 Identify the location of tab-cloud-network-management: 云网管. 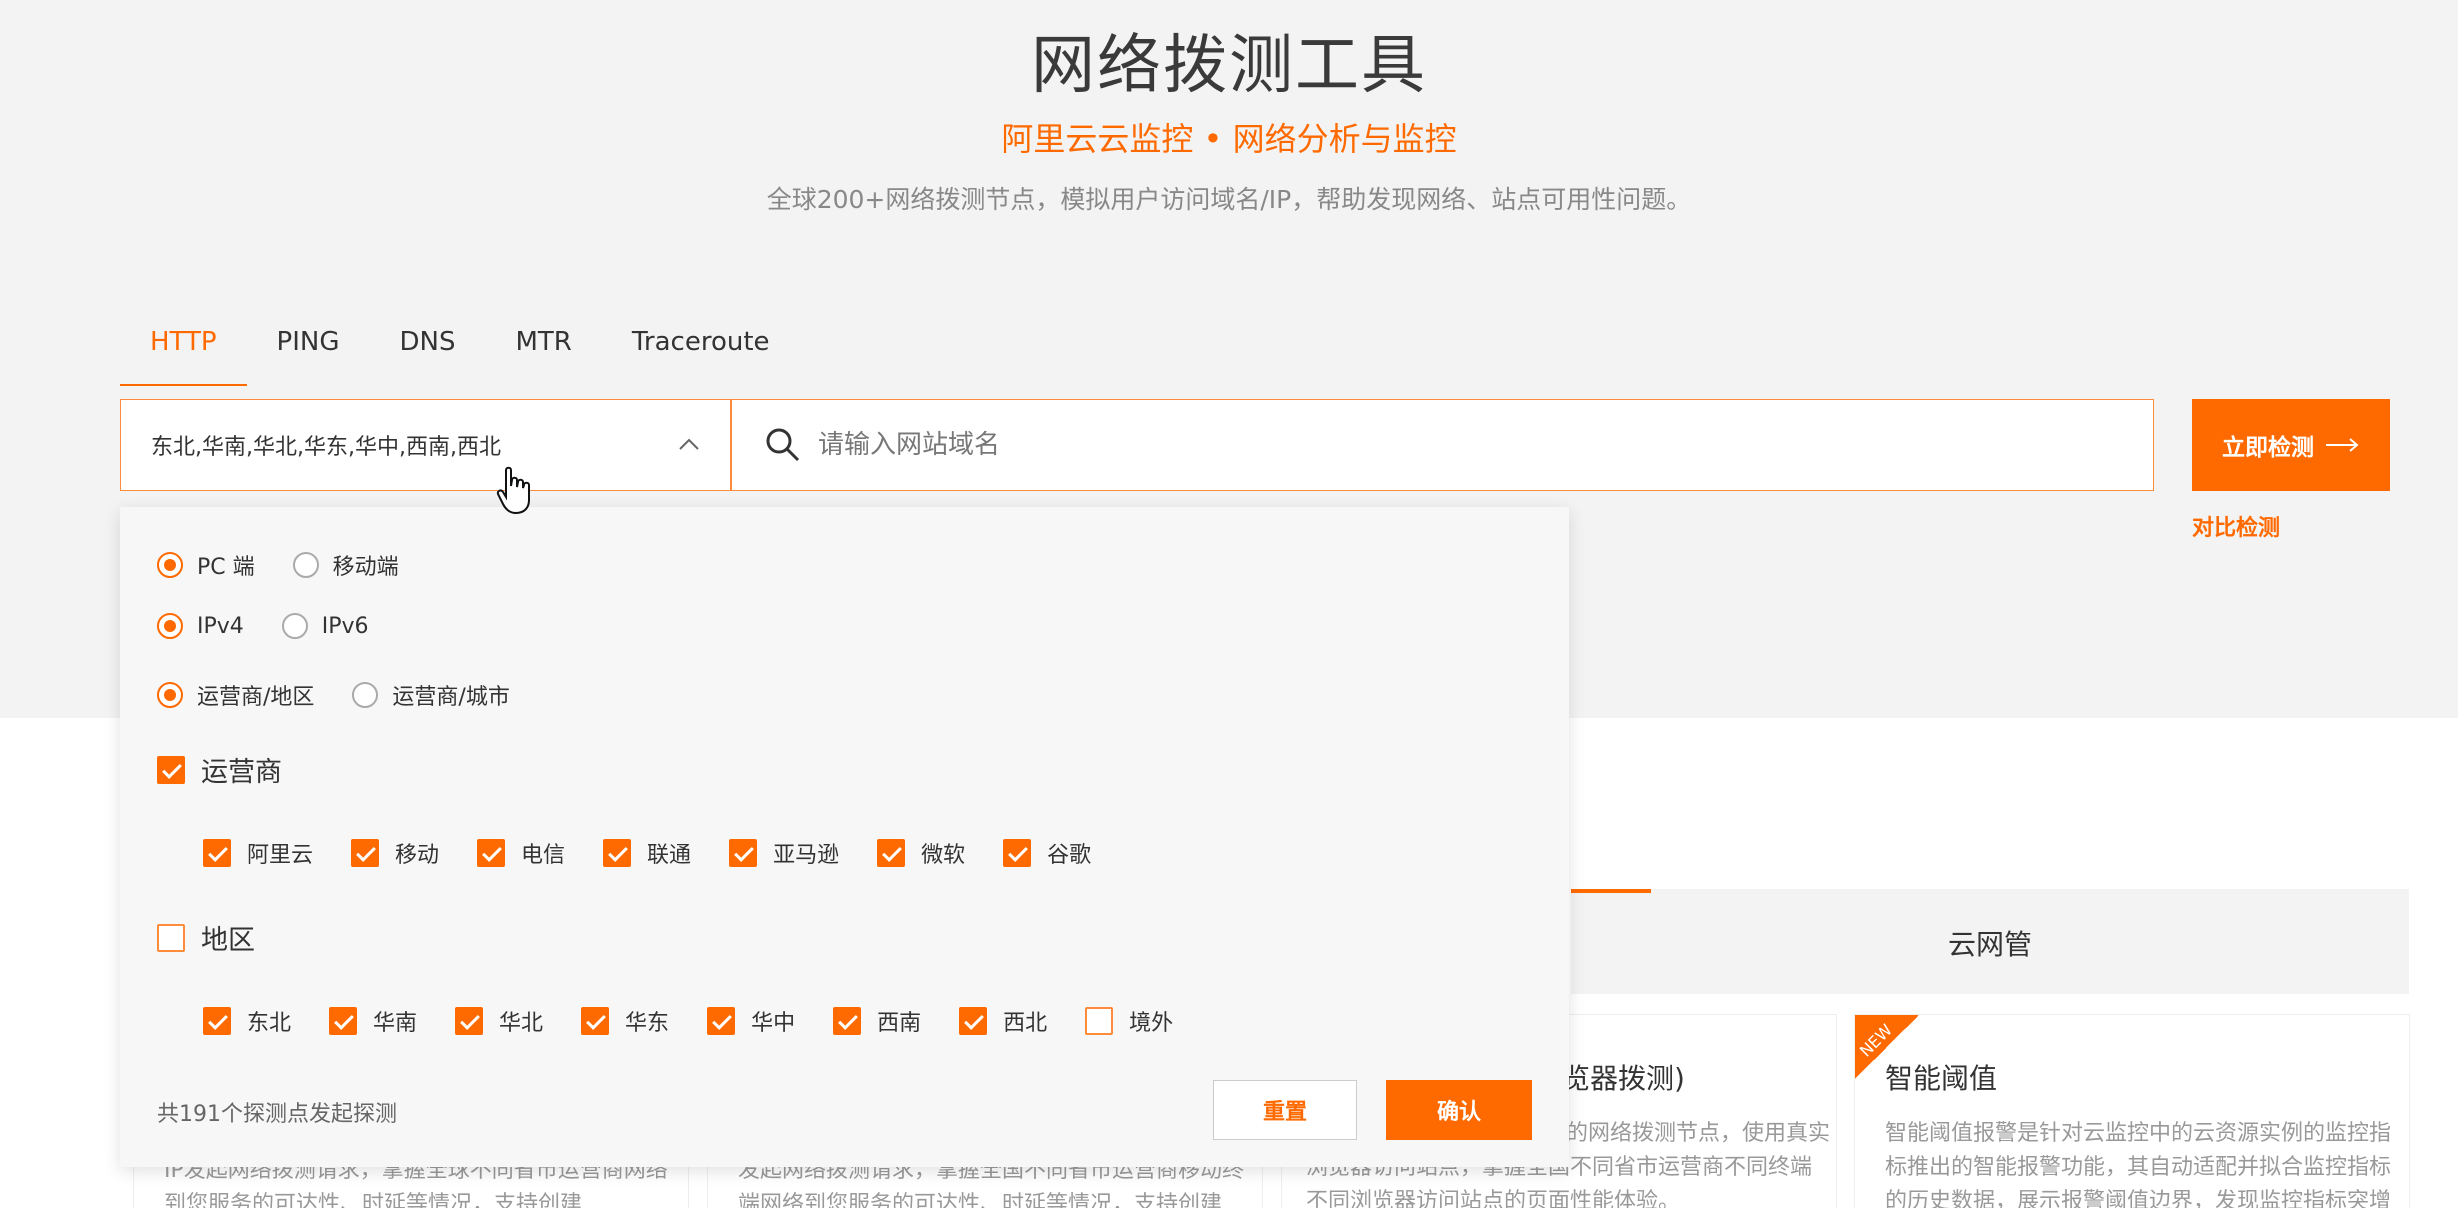
(1990, 943).